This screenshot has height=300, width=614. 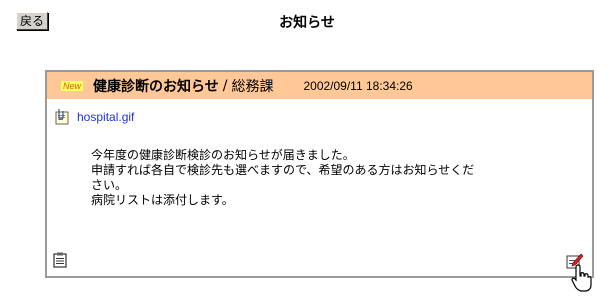 What do you see at coordinates (307, 23) in the screenshot?
I see `page-title: お知らせ` at bounding box center [307, 23].